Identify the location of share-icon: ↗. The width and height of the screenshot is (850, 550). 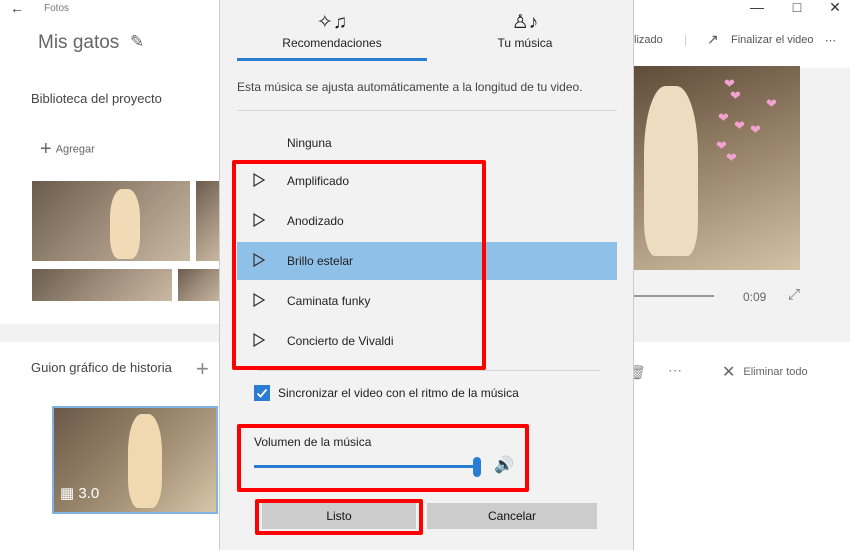
(713, 39).